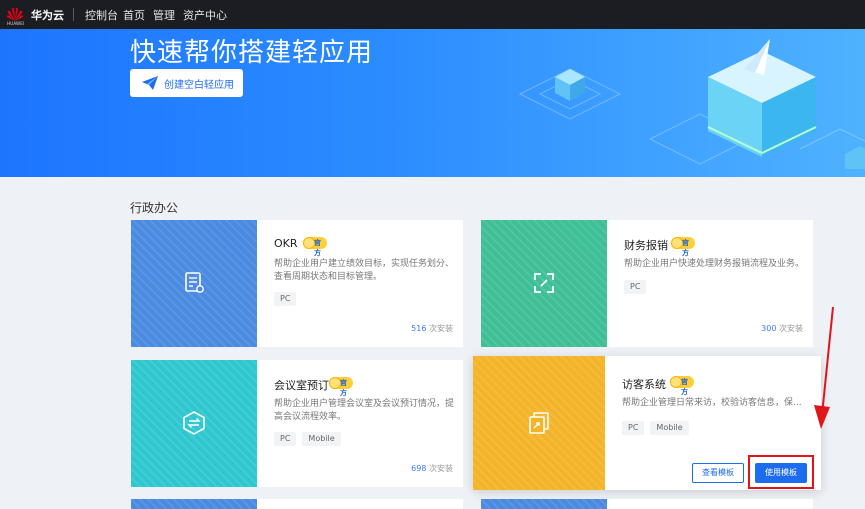 The image size is (865, 509). Describe the element at coordinates (47, 15) in the screenshot. I see `brand-name: 华为云` at that location.